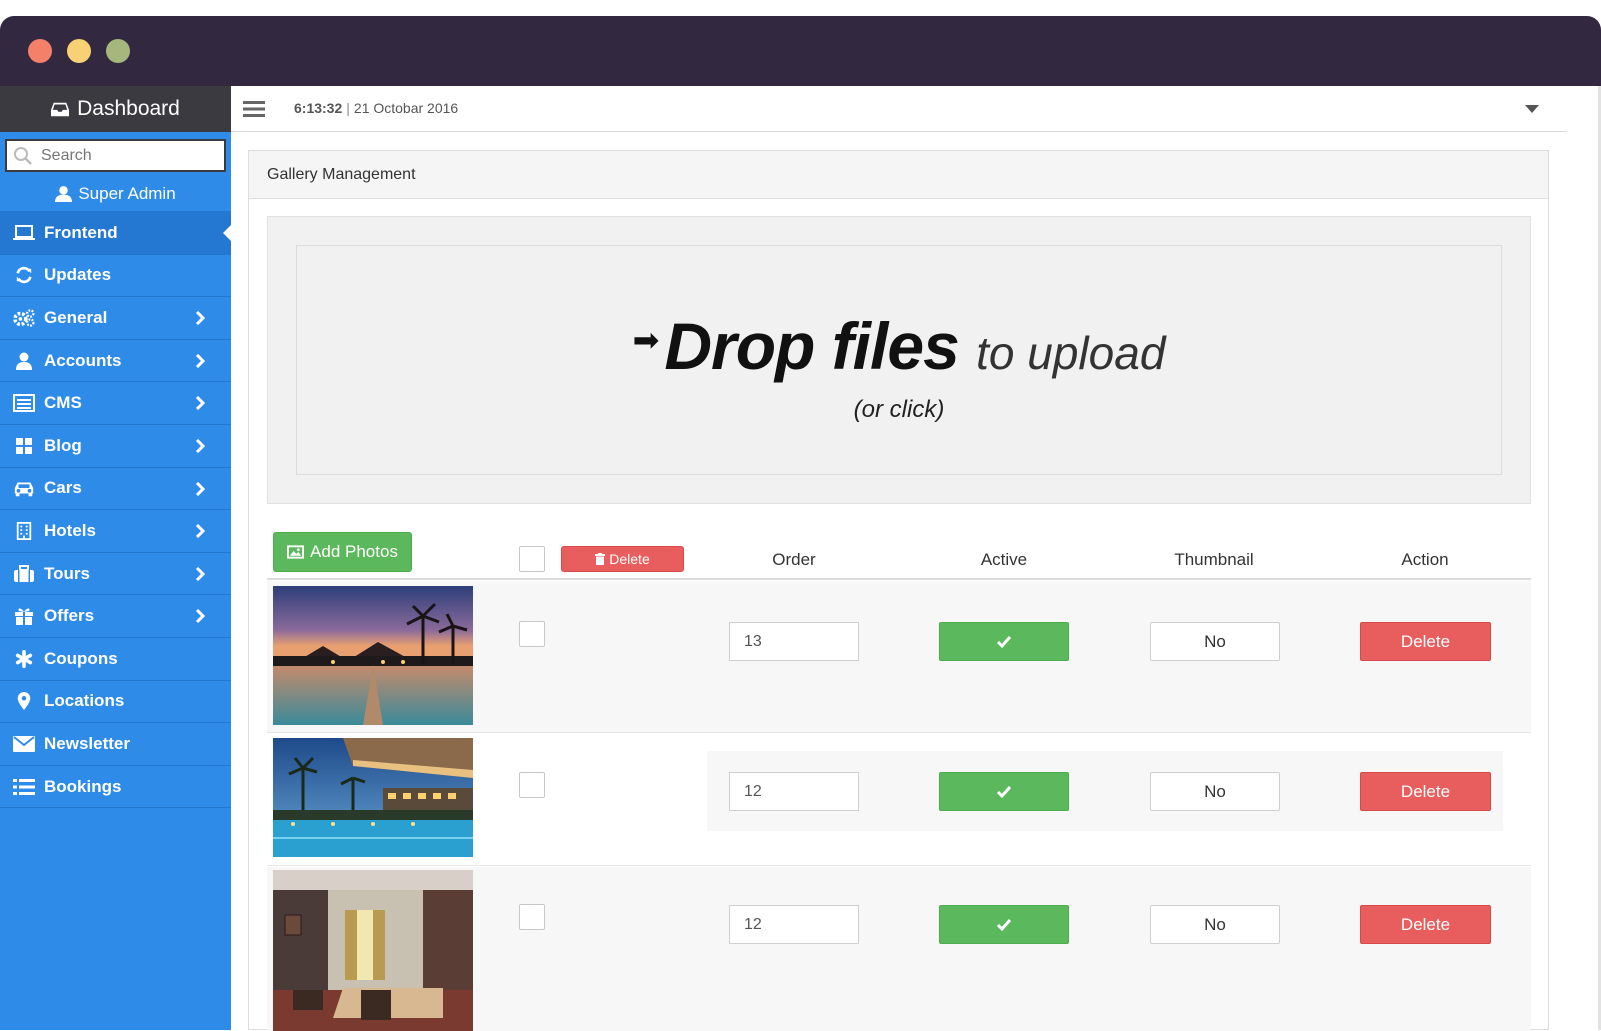 This screenshot has width=1601, height=1031. What do you see at coordinates (115, 318) in the screenshot?
I see `sidebar-item-general: General` at bounding box center [115, 318].